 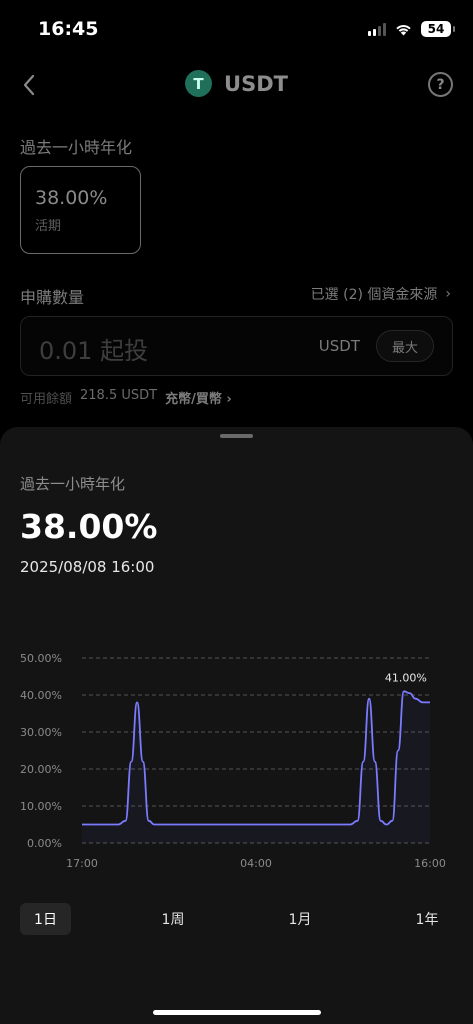 What do you see at coordinates (89, 526) in the screenshot?
I see `sheet-apr-value: 38.00%` at bounding box center [89, 526].